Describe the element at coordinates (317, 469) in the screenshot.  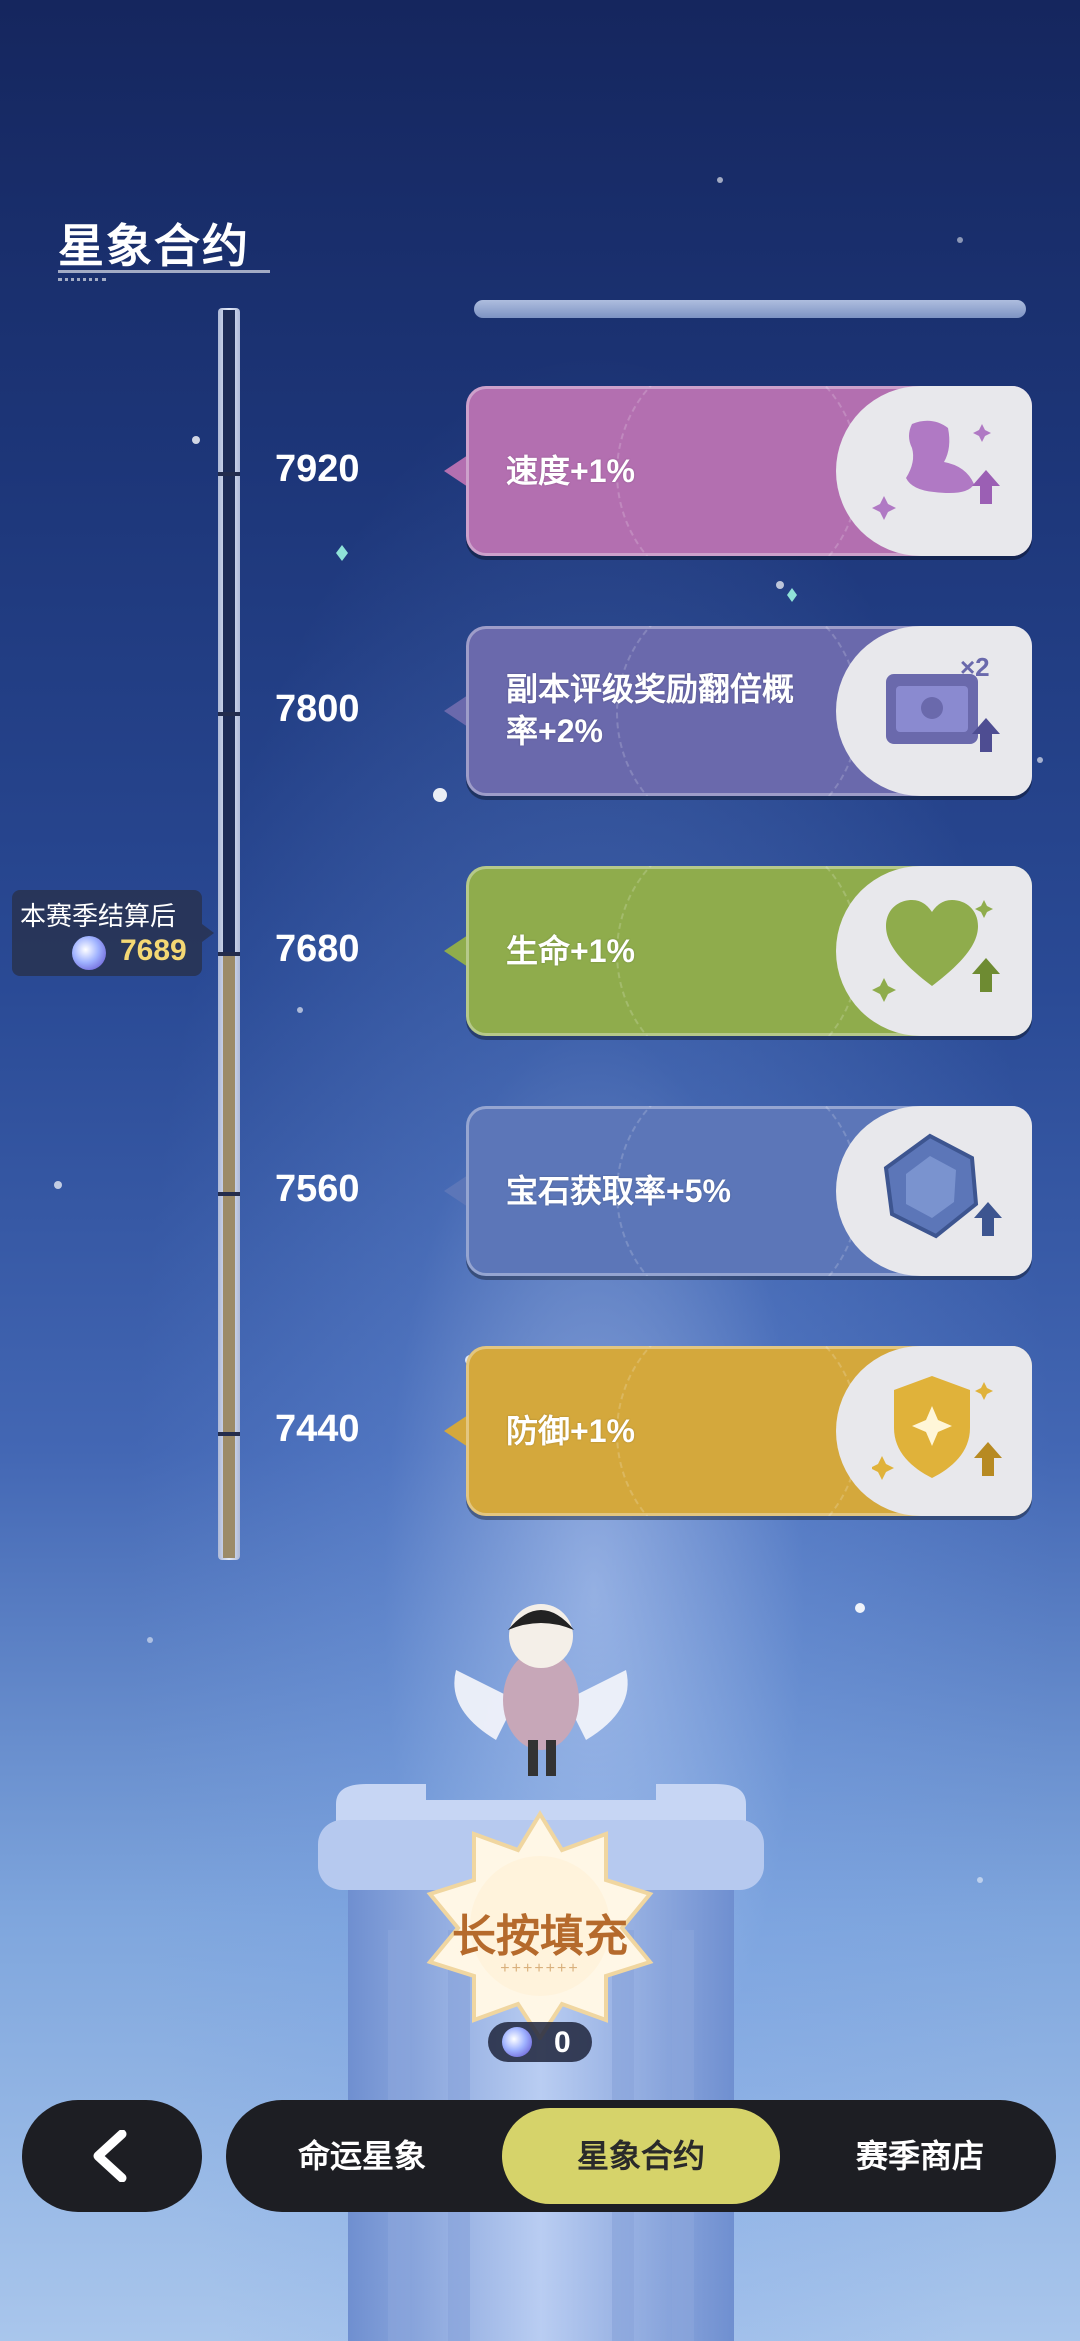
I see `milestone-level: 7920` at that location.